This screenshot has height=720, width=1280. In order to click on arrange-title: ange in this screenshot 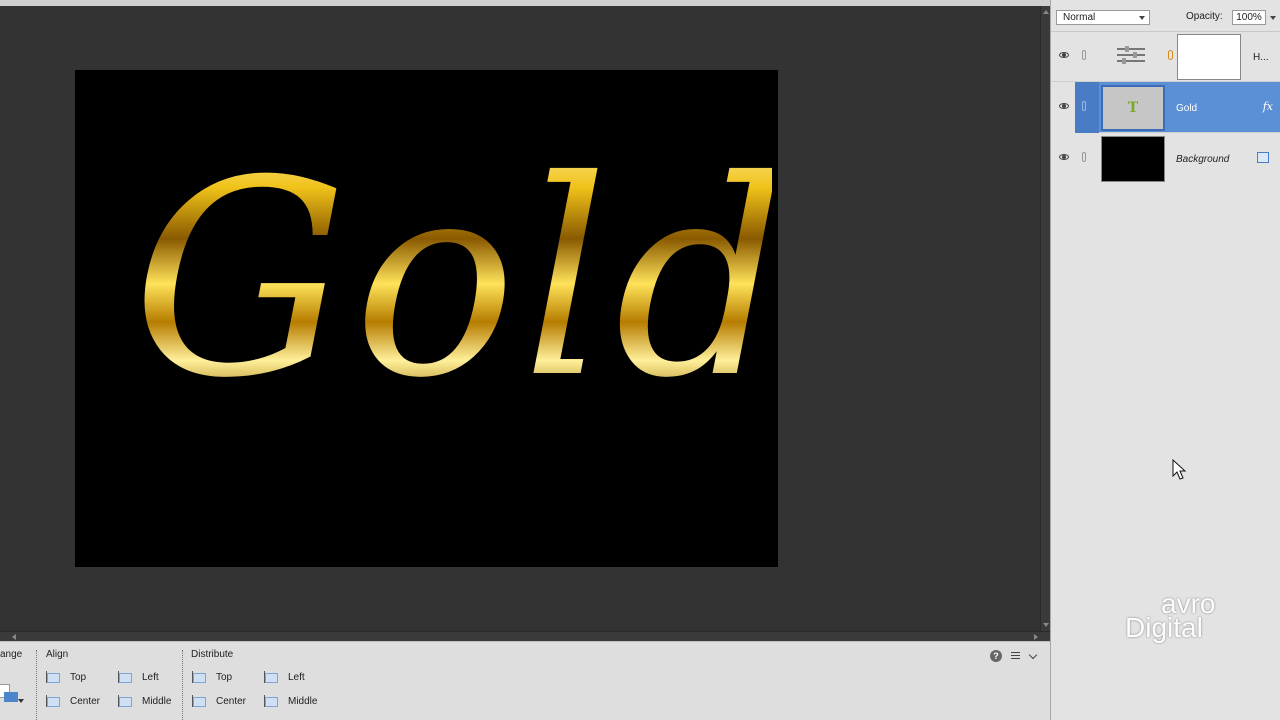, I will do `click(11, 654)`.